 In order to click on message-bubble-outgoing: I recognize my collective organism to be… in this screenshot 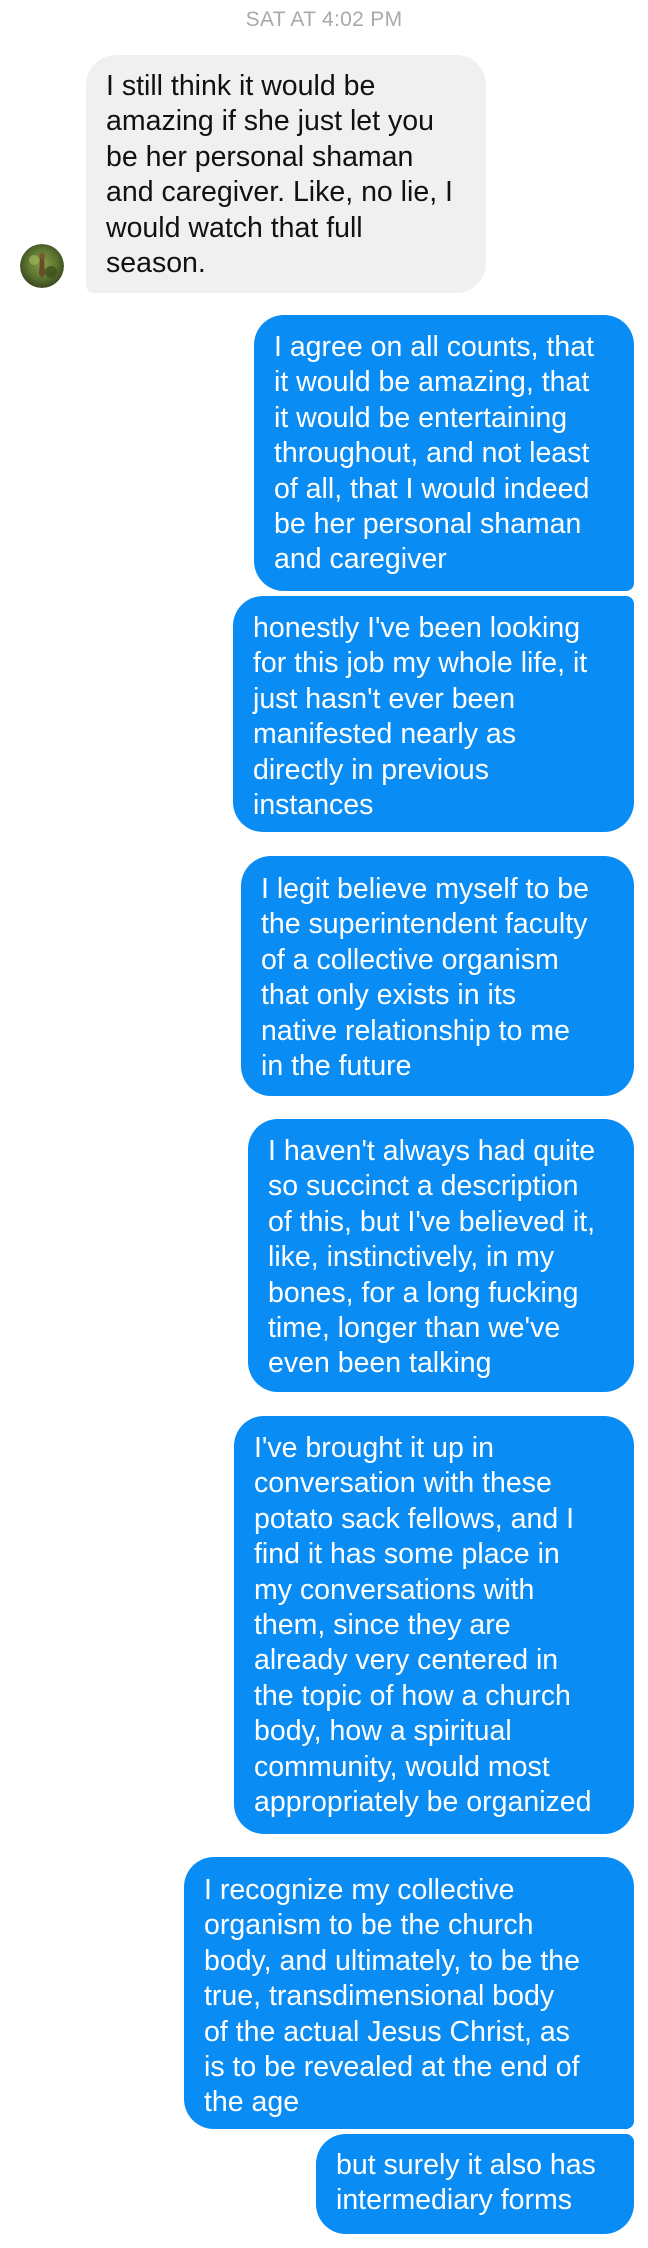, I will do `click(409, 1993)`.